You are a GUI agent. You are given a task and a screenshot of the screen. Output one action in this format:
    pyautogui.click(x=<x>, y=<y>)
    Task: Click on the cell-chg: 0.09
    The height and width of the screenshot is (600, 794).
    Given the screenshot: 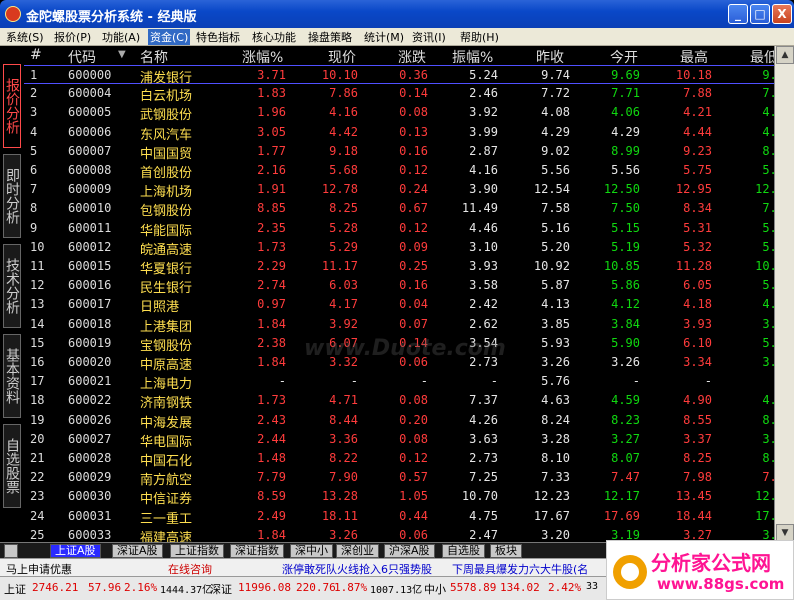 What is the action you would take?
    pyautogui.click(x=413, y=246)
    